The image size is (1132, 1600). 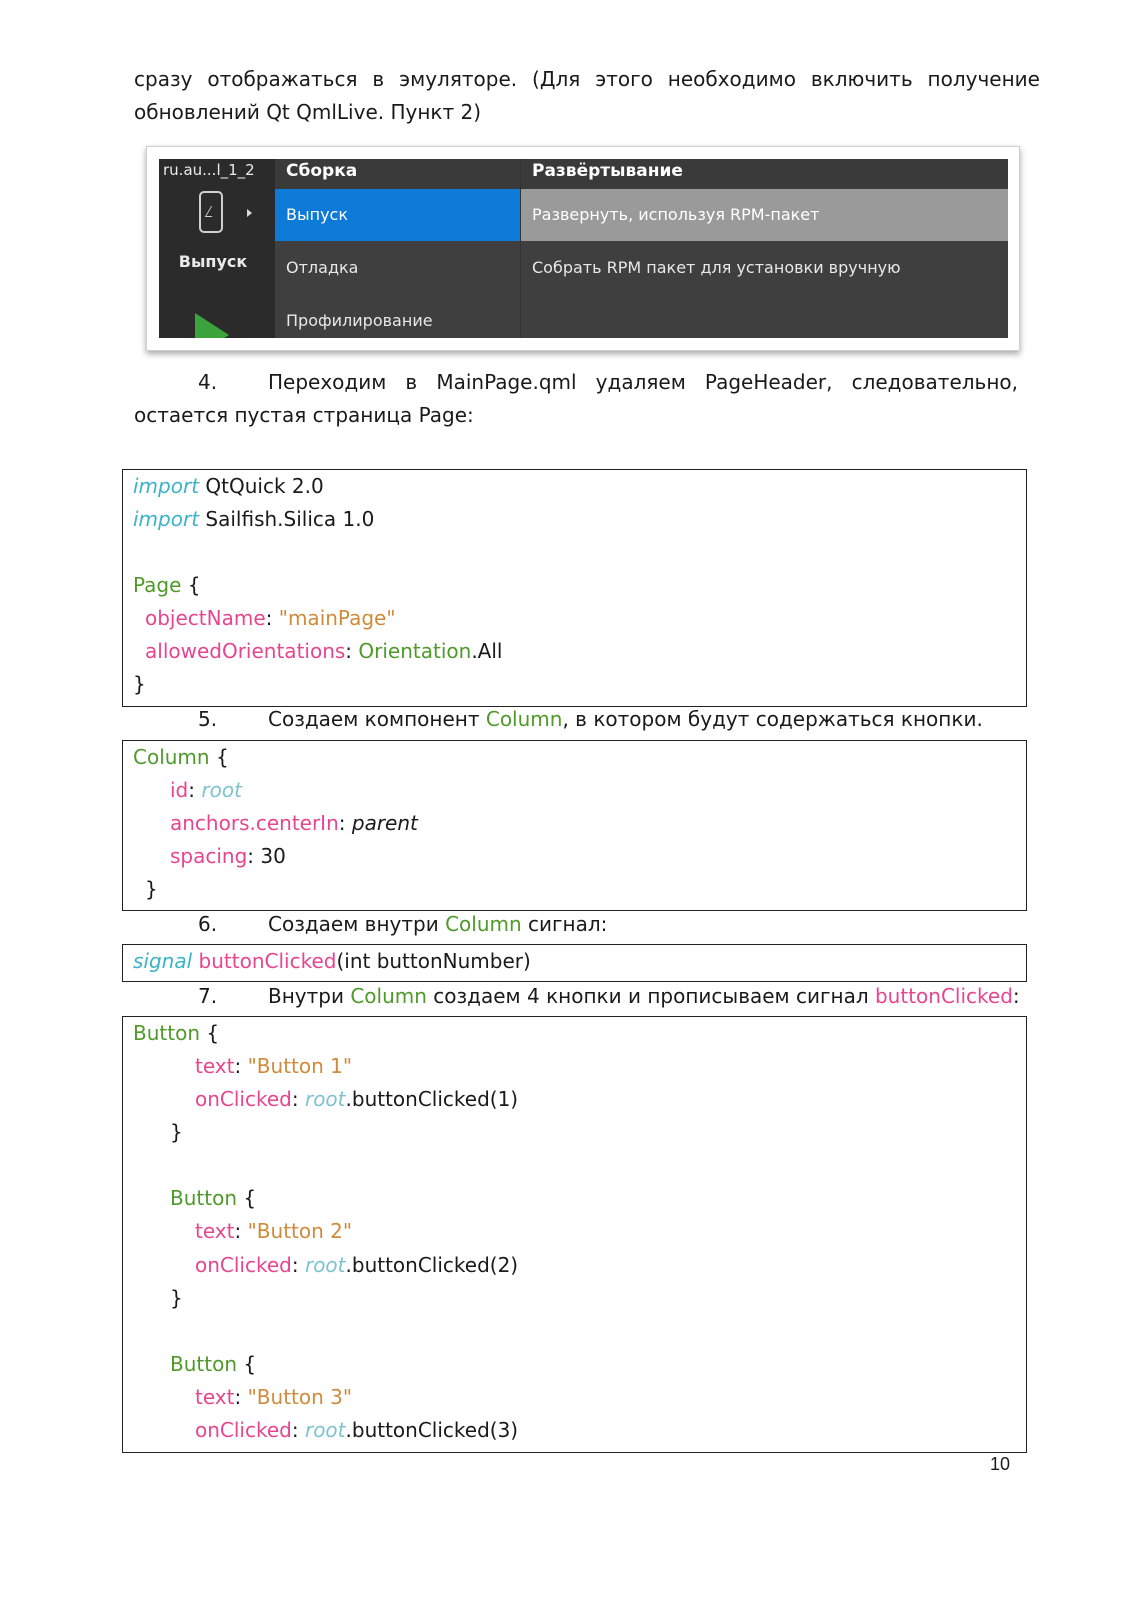 What do you see at coordinates (397, 215) in the screenshot?
I see `build-item-release: Выпуск` at bounding box center [397, 215].